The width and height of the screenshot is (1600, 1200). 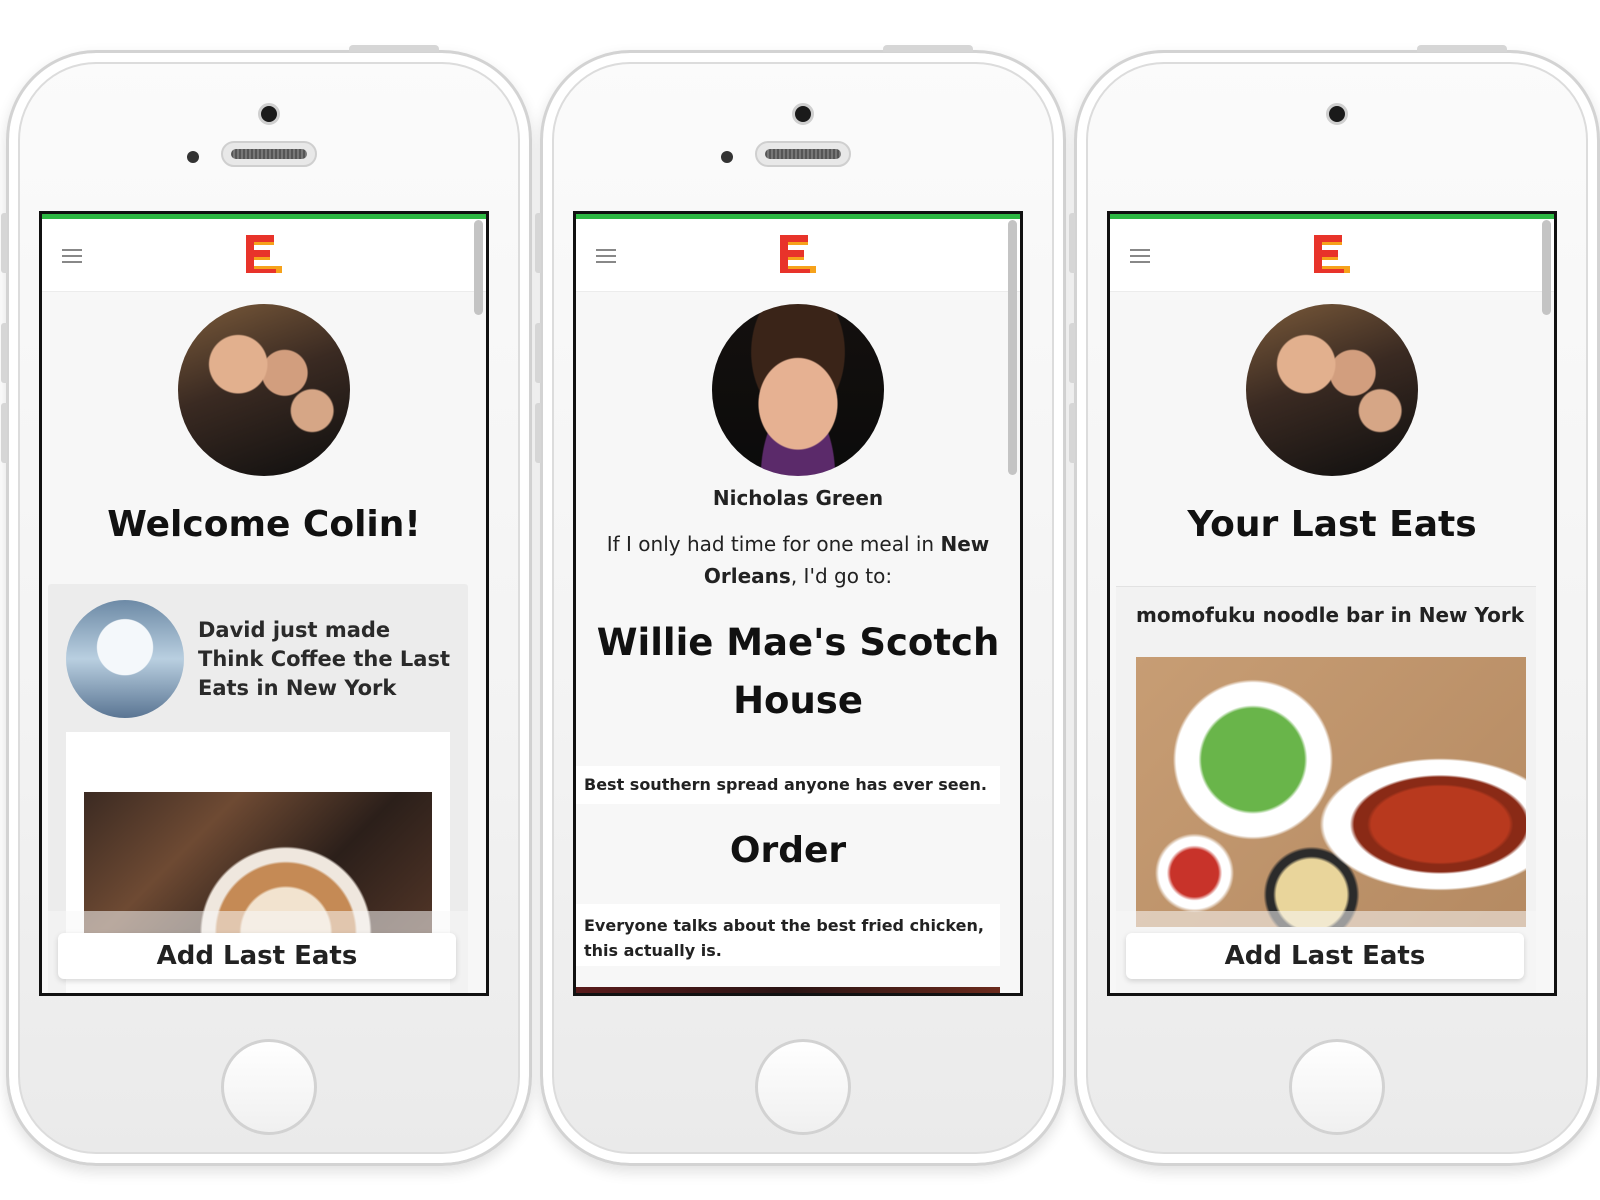 I want to click on last-eat-title: momofuku noodle bar in New York, so click(x=1331, y=615).